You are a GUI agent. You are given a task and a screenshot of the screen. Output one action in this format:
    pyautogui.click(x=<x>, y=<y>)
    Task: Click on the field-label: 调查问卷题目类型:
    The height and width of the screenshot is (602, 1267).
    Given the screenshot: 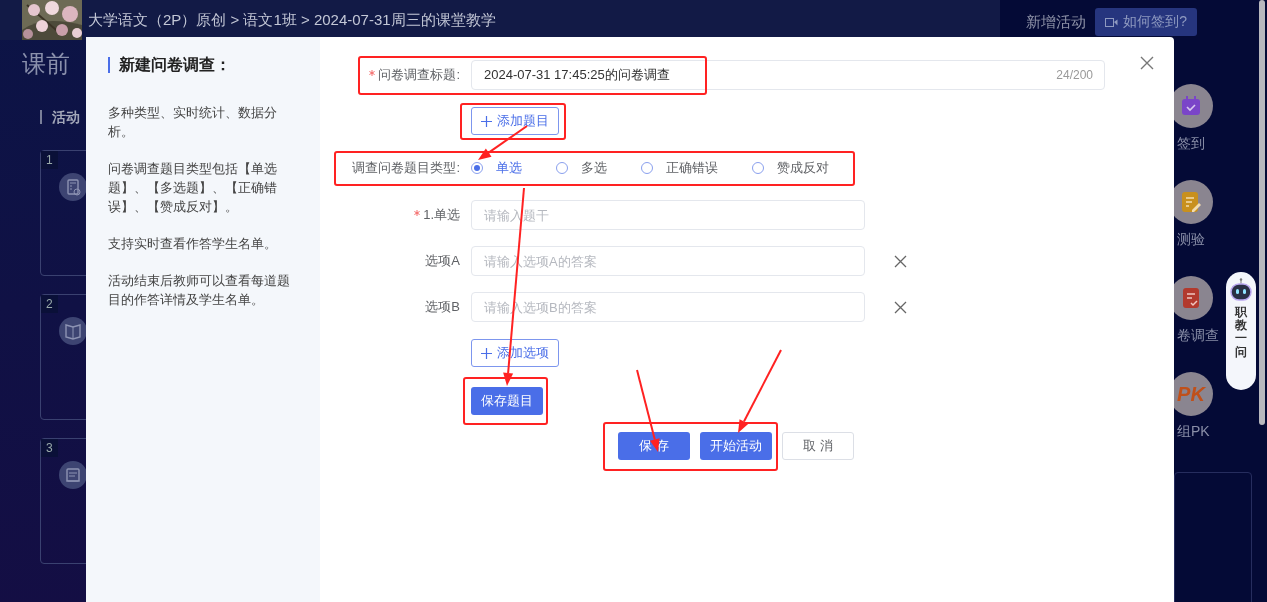 What is the action you would take?
    pyautogui.click(x=406, y=168)
    